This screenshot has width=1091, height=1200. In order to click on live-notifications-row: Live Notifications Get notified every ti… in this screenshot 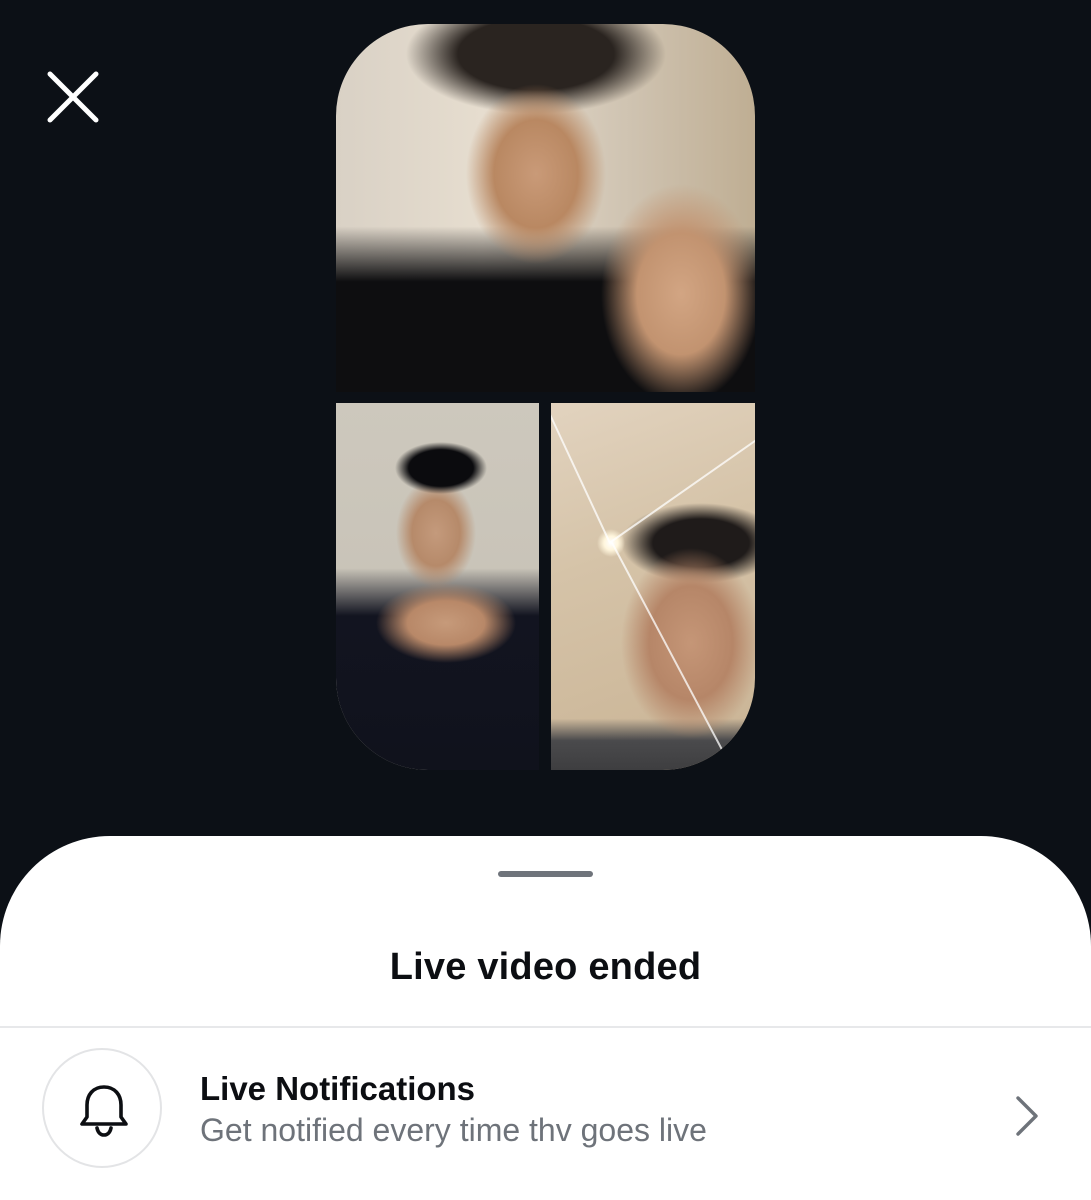, I will do `click(545, 1114)`.